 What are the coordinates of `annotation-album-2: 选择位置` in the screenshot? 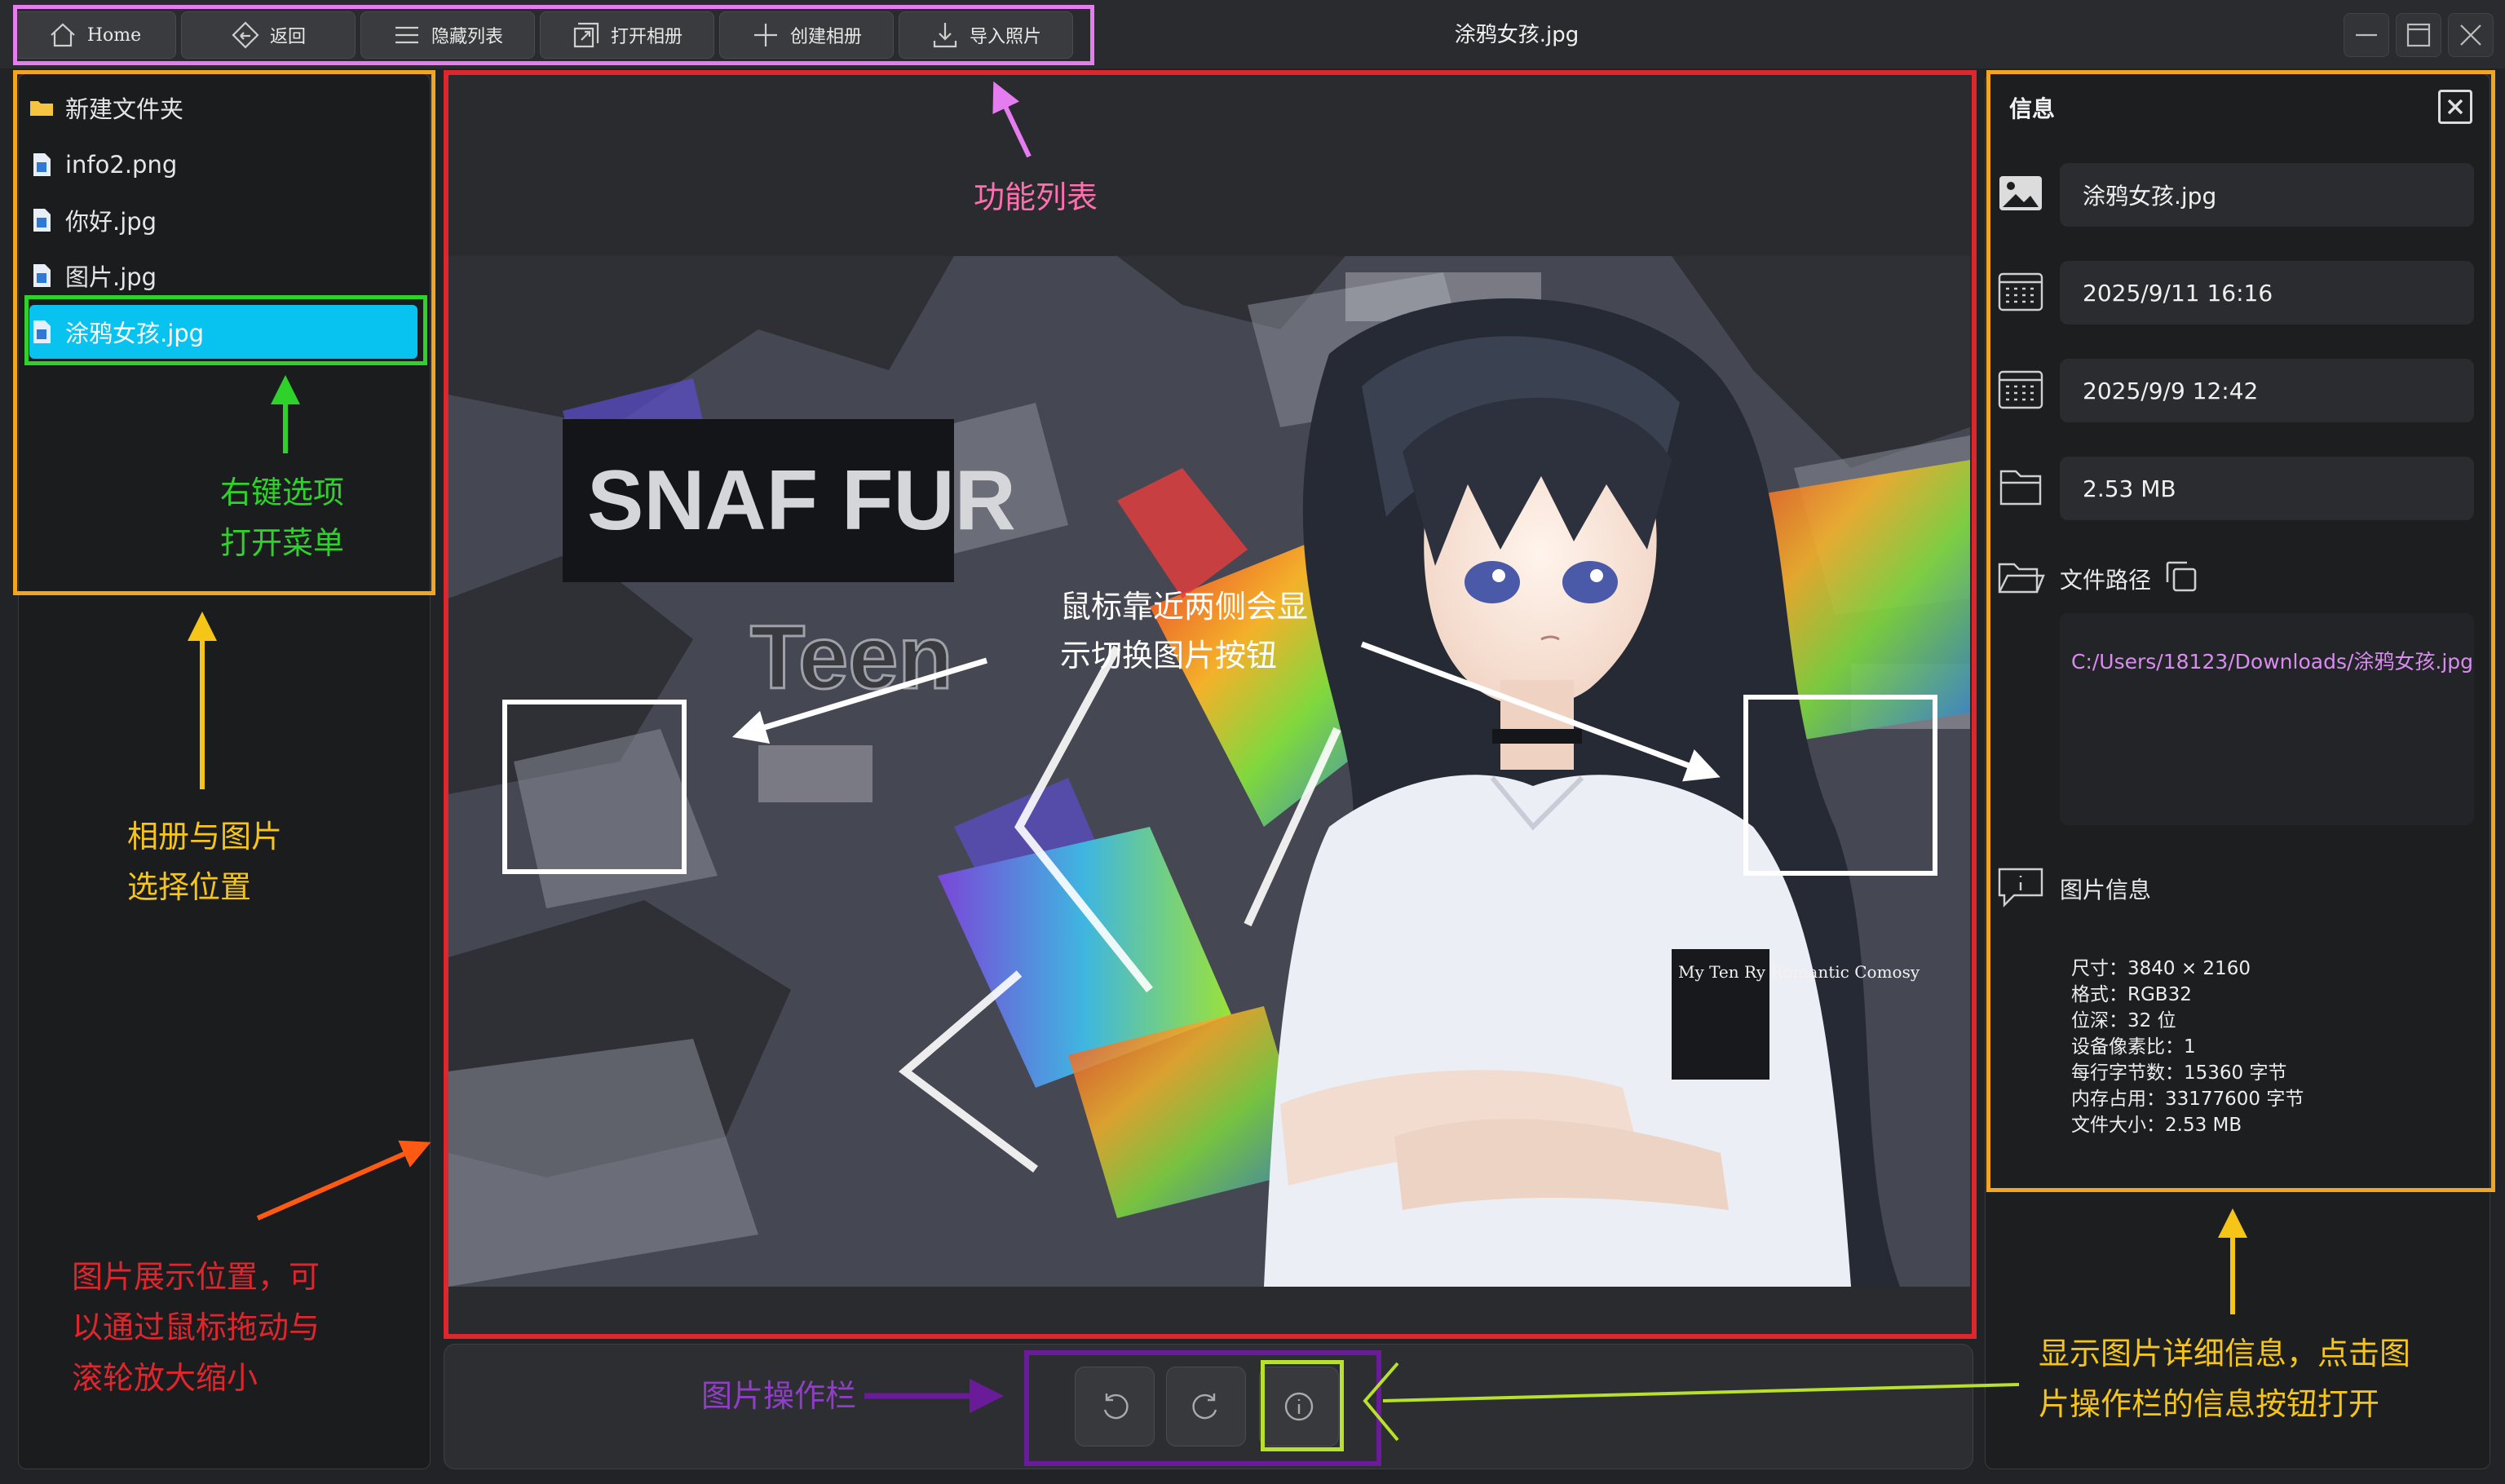 It's located at (189, 887).